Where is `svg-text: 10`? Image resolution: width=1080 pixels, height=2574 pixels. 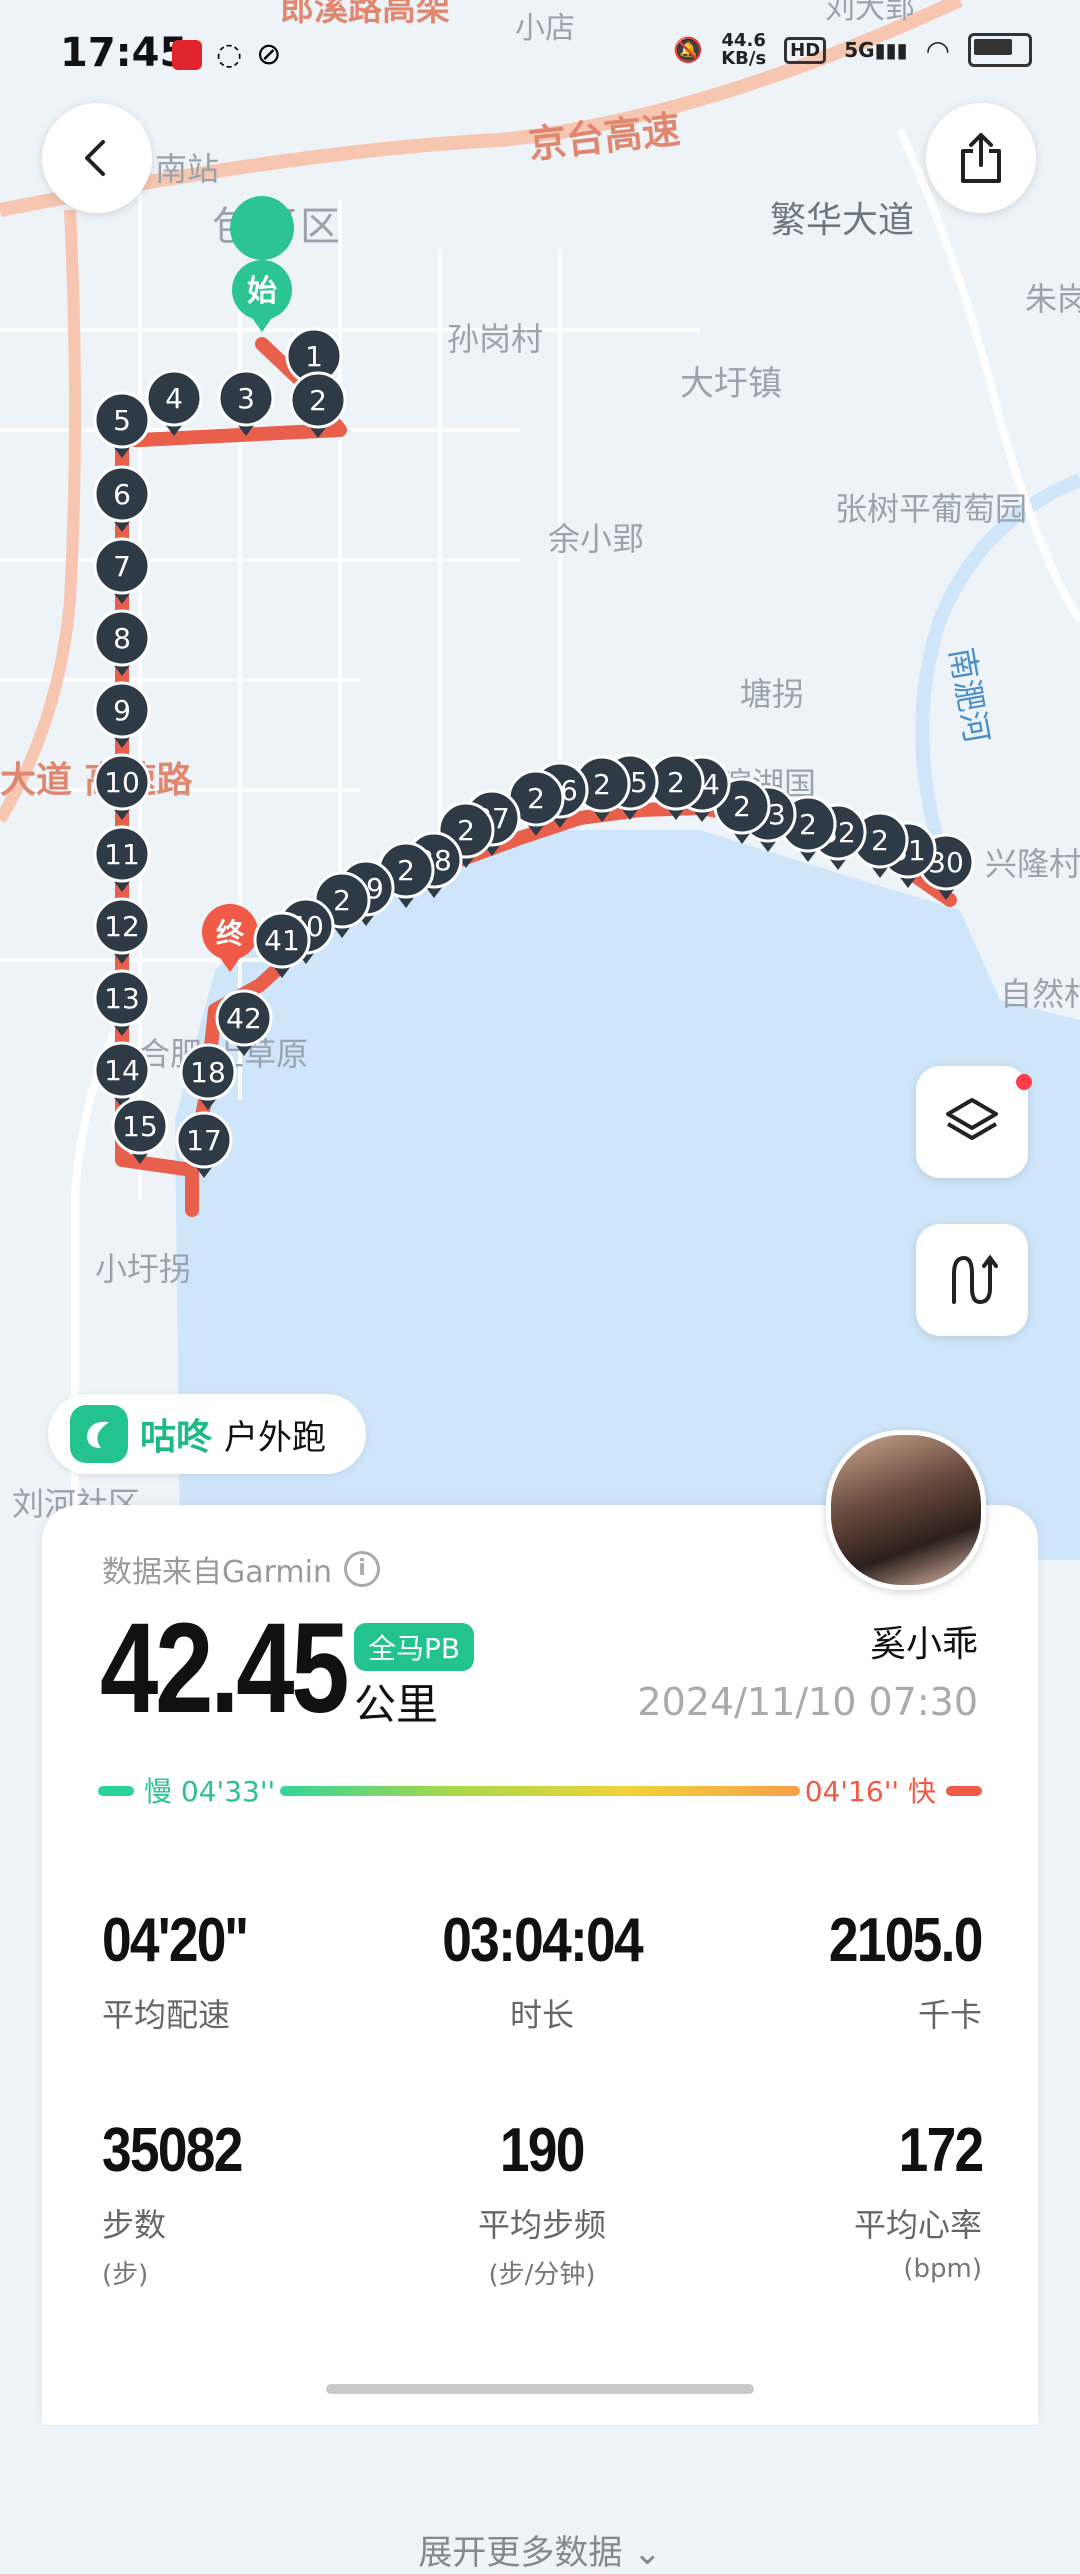
svg-text: 10 is located at coordinates (122, 782).